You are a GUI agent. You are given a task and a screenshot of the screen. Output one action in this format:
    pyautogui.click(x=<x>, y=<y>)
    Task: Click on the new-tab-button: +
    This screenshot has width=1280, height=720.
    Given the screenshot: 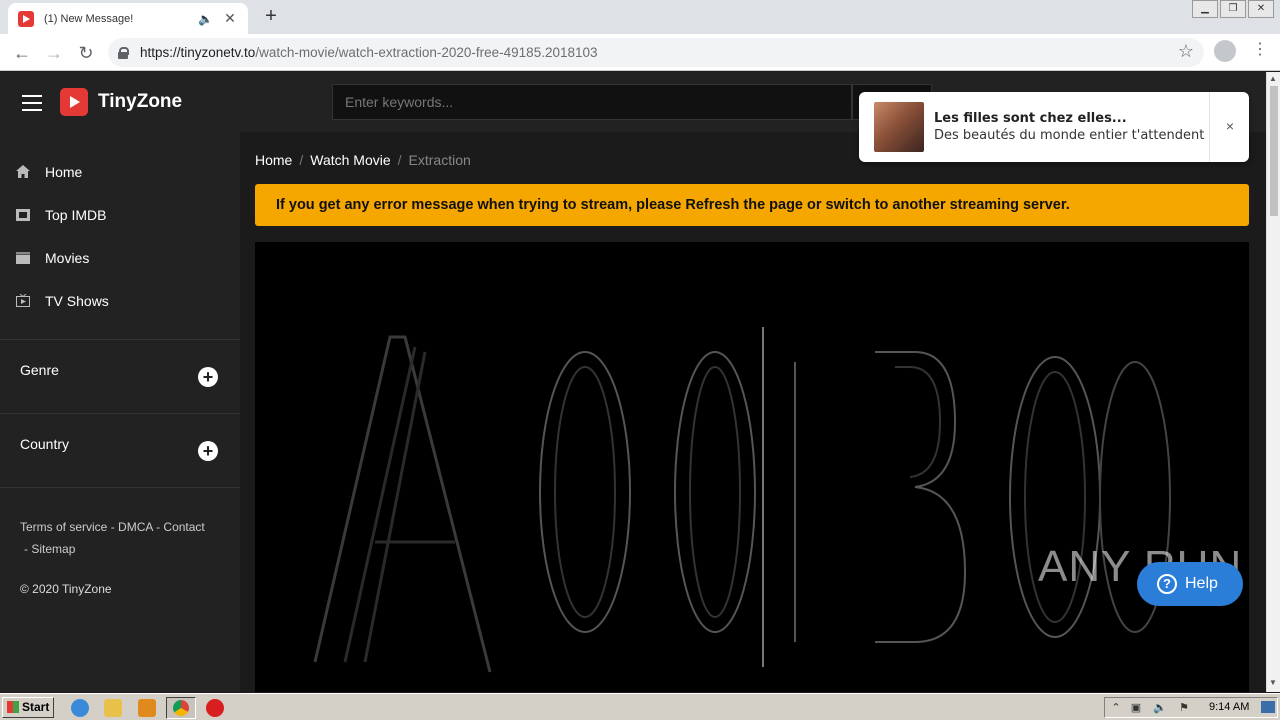 What is the action you would take?
    pyautogui.click(x=271, y=16)
    